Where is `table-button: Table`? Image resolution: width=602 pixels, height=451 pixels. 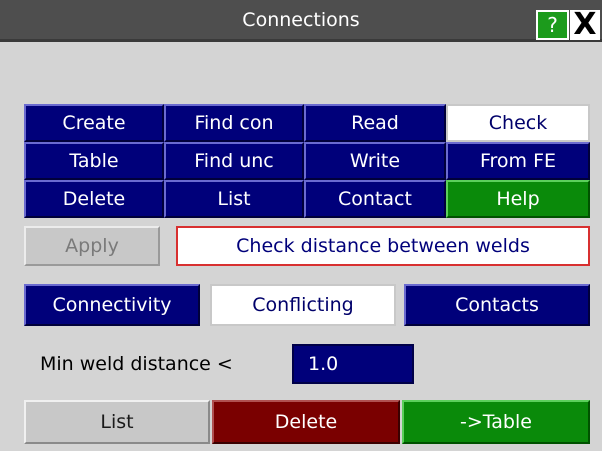
table-button: Table is located at coordinates (94, 161).